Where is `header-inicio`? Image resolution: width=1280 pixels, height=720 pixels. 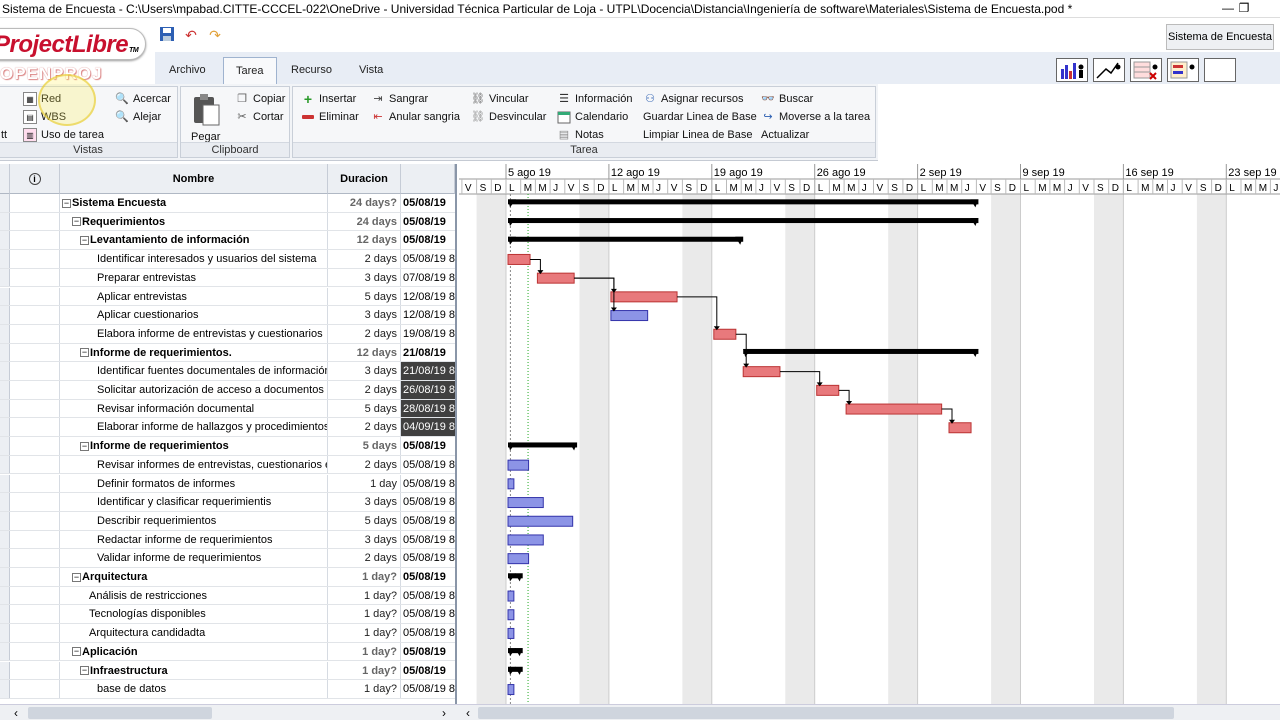
header-inicio is located at coordinates (428, 179).